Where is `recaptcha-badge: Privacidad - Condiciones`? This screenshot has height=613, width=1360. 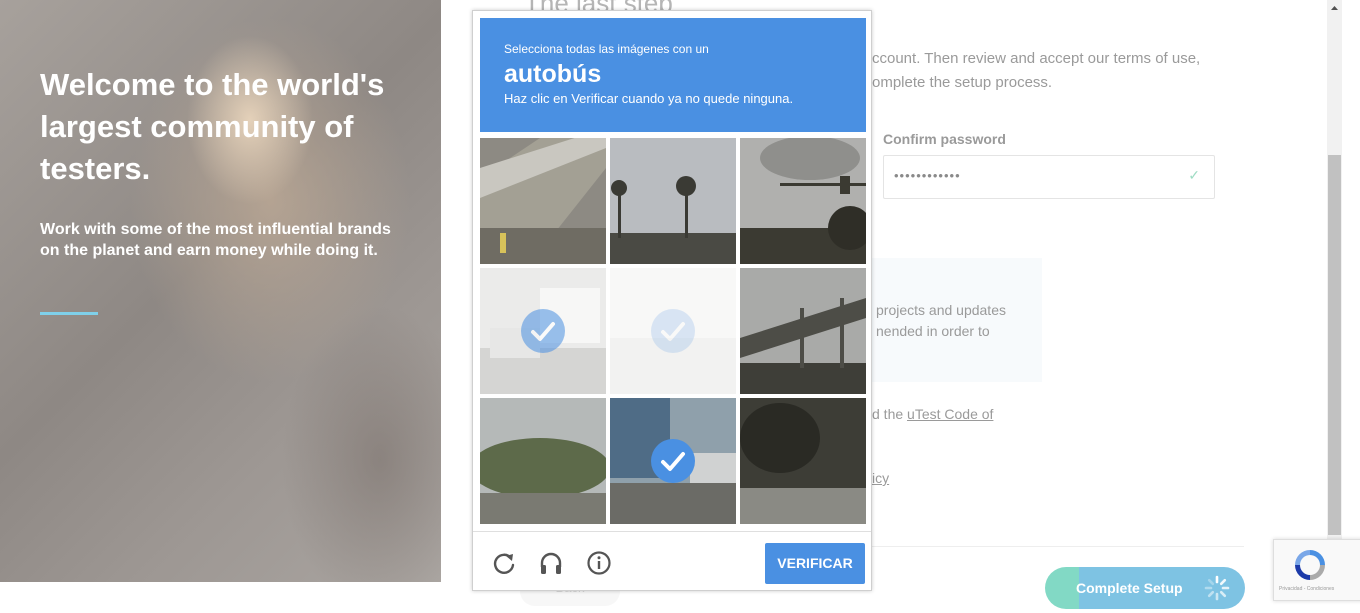
recaptcha-badge: Privacidad - Condiciones is located at coordinates (1316, 570).